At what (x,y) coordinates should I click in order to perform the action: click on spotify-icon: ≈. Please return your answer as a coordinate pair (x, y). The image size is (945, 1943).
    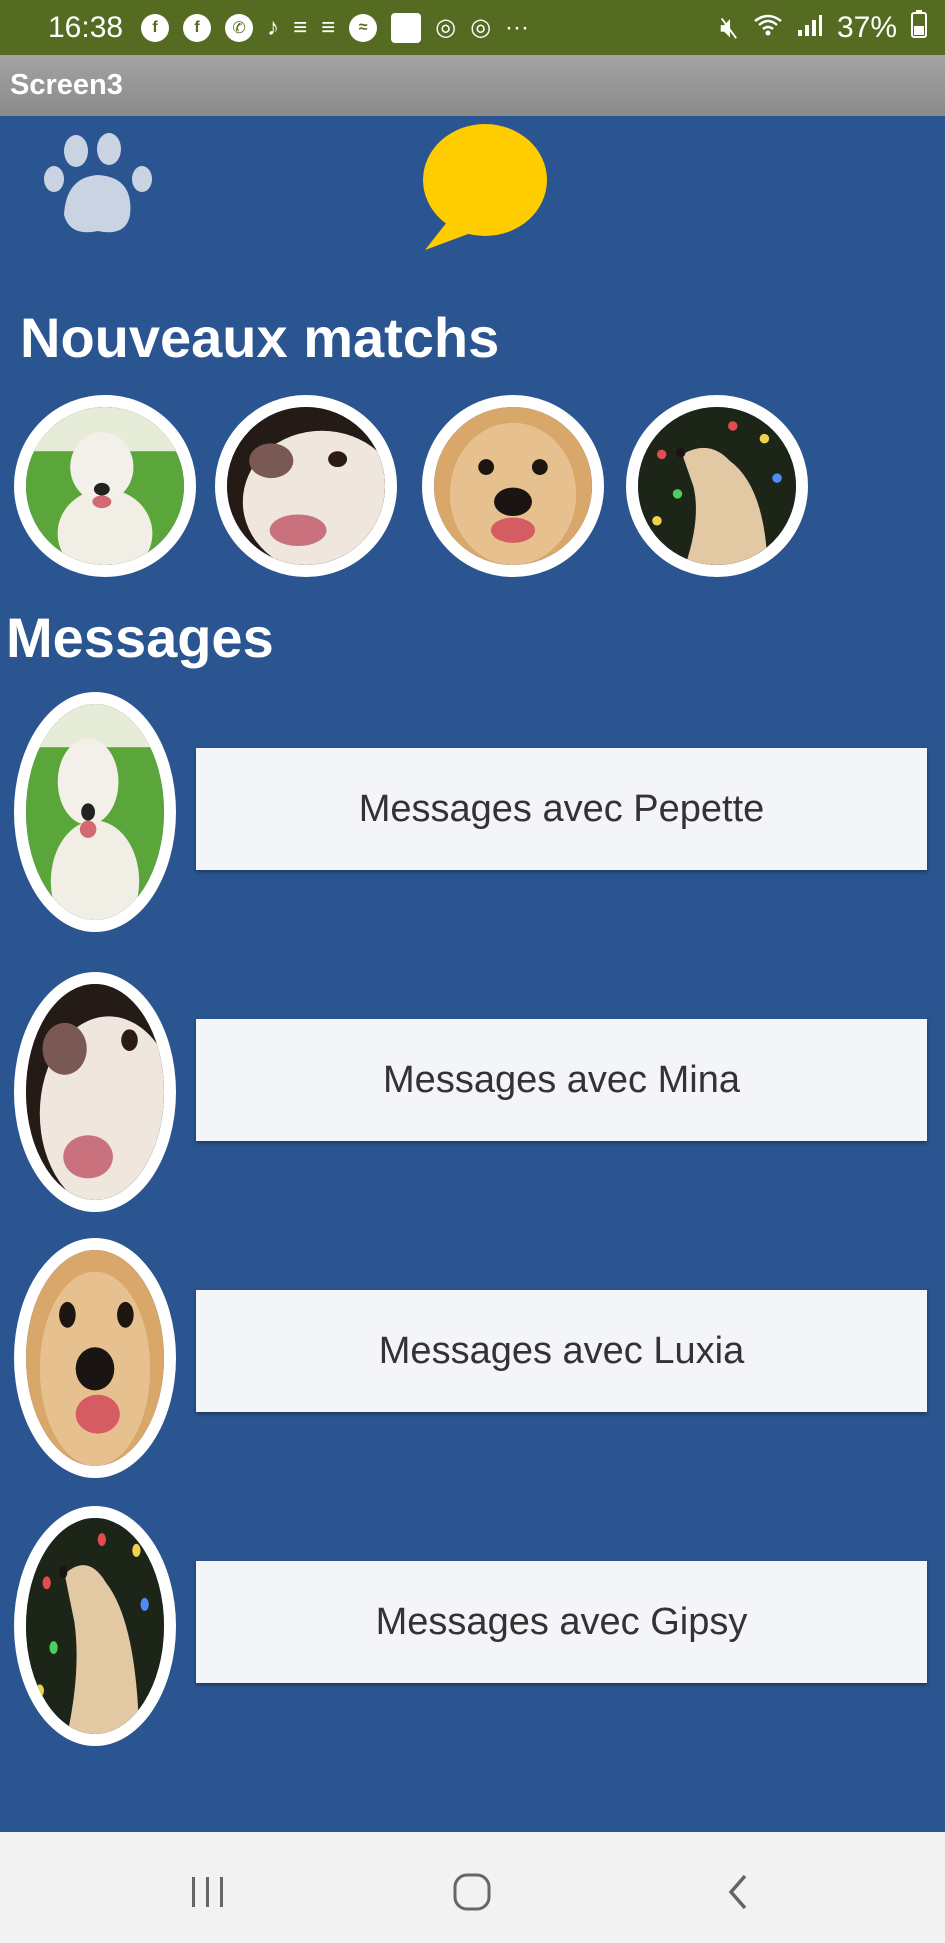
    Looking at the image, I should click on (363, 27).